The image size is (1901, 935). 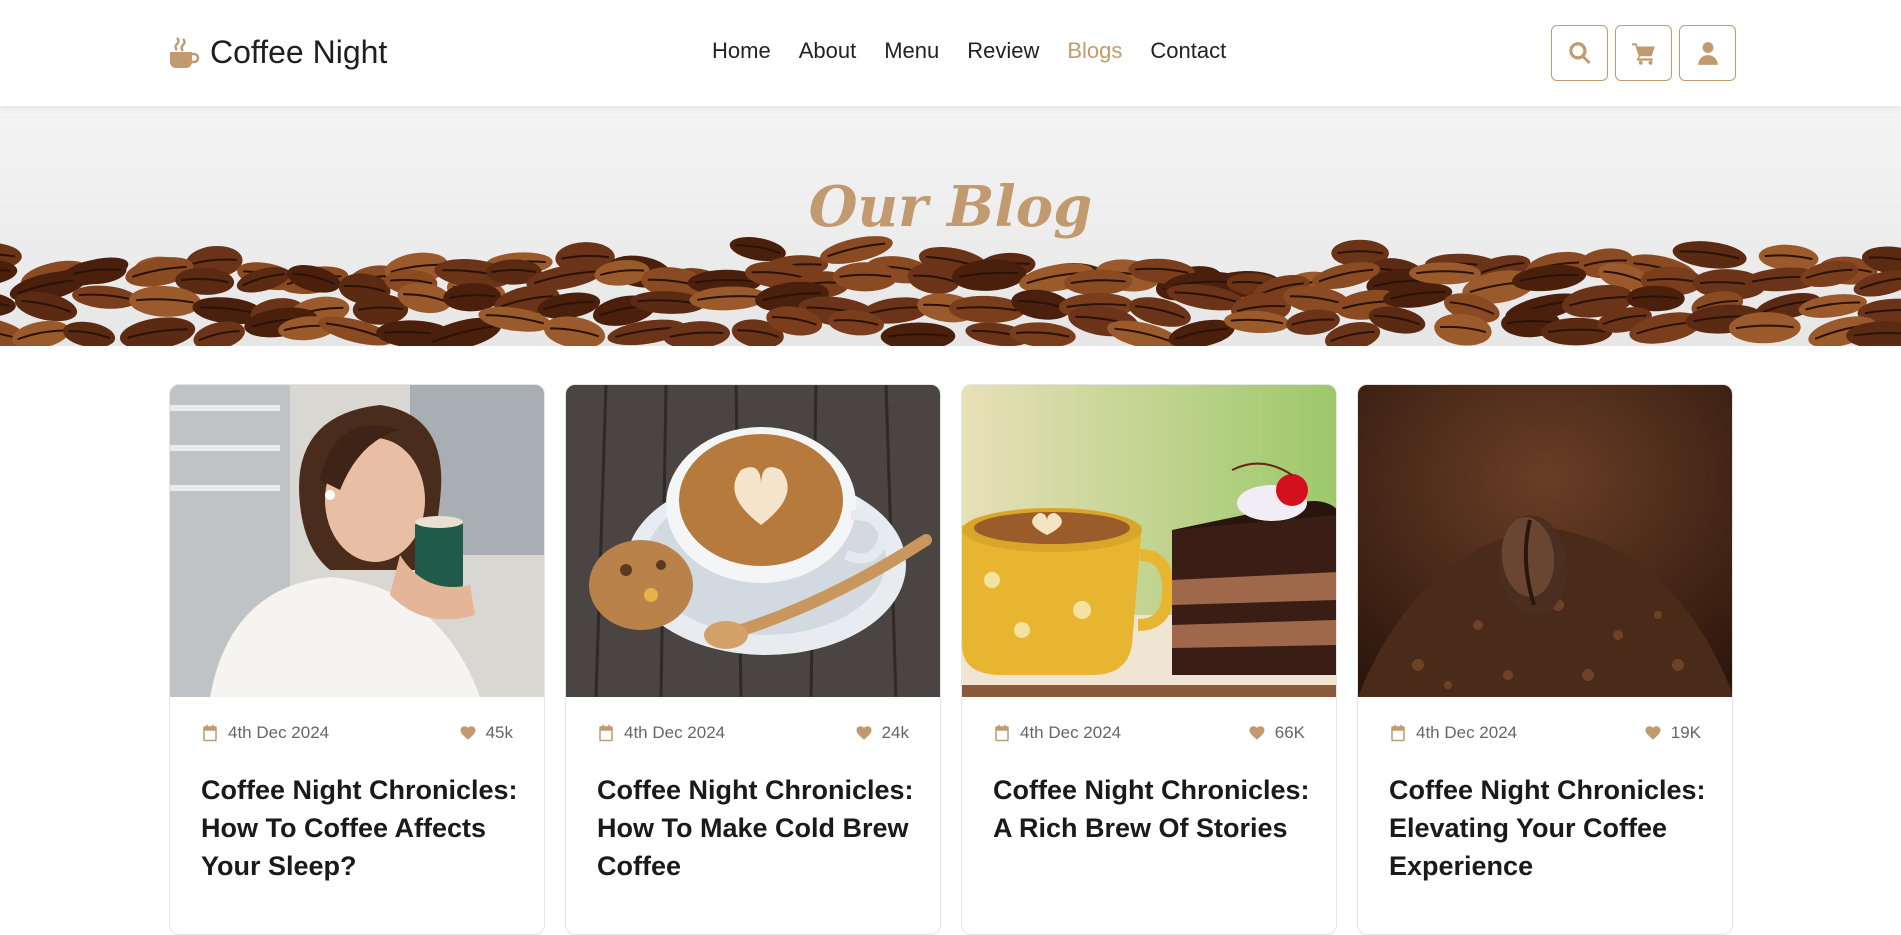 I want to click on like-button: 24k, so click(x=882, y=733).